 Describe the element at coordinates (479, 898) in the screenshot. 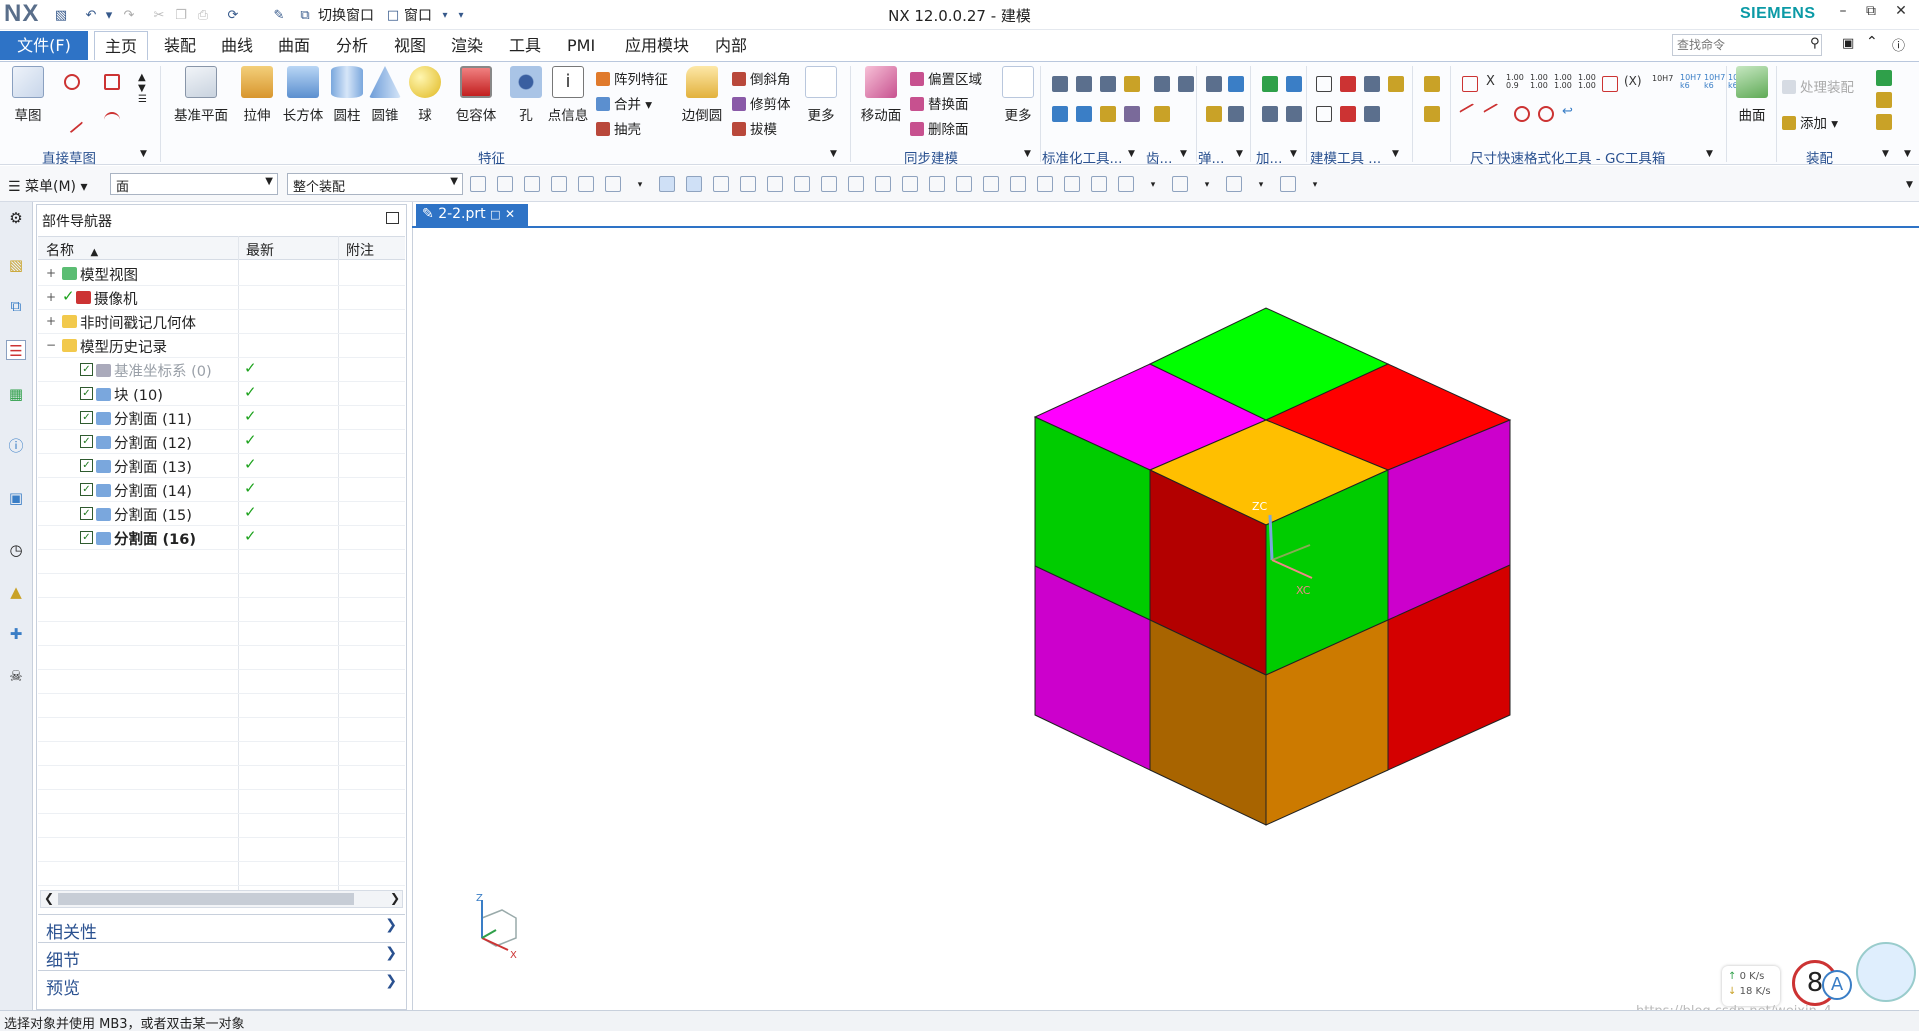

I see `triad-z-label: Z` at that location.